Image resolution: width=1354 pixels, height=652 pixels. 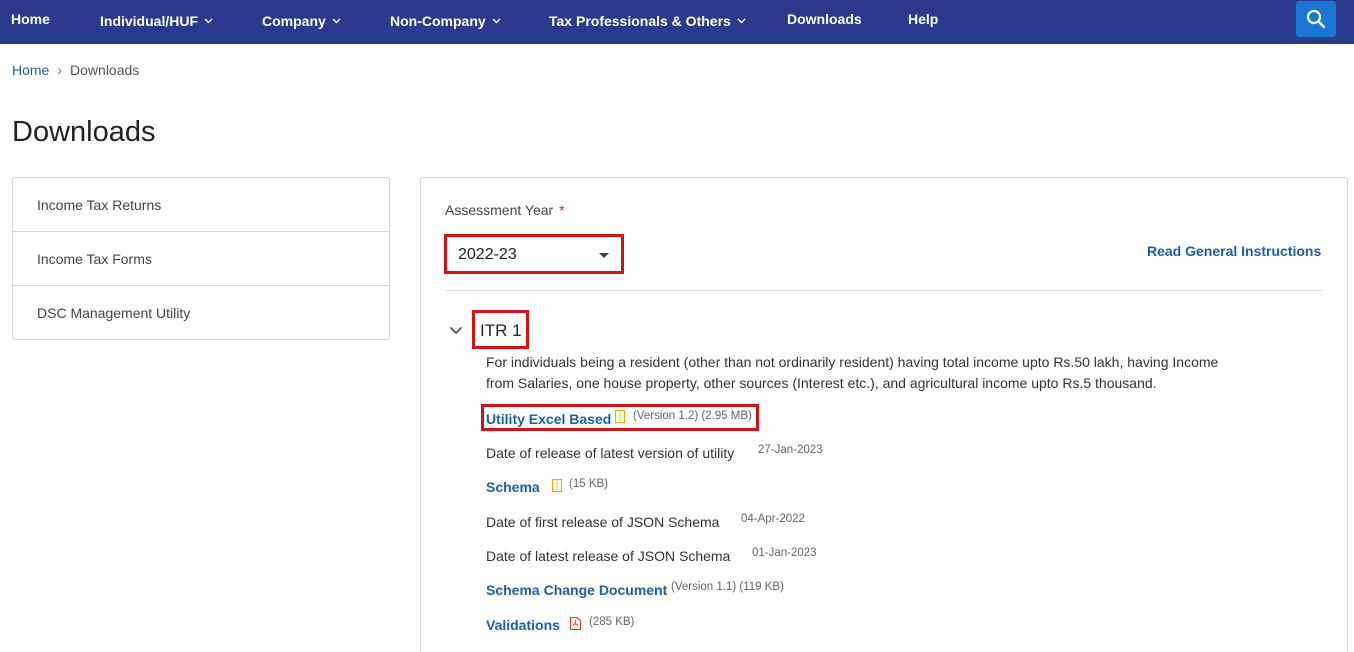 I want to click on itr-1-title: ITR 1, so click(x=501, y=330).